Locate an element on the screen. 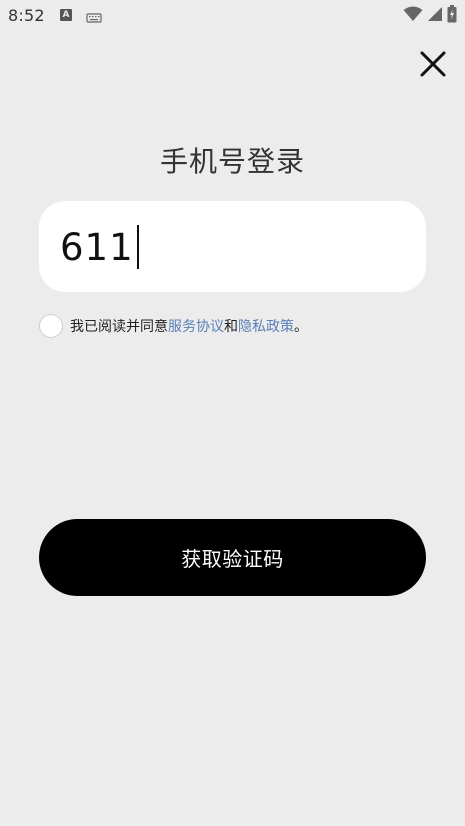  agreement-and: 和 is located at coordinates (231, 327).